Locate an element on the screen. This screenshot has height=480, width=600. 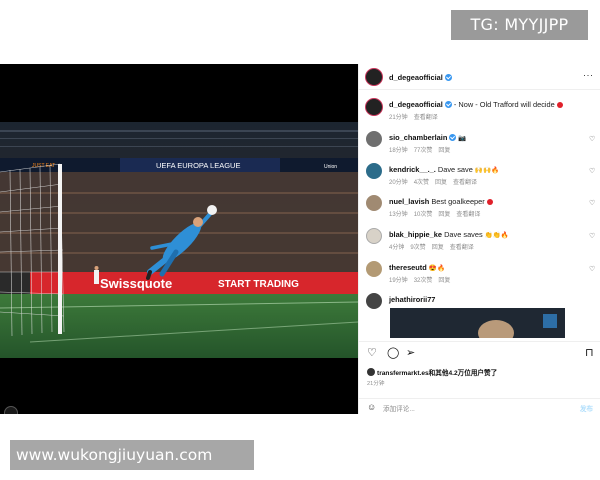
comment-emoji: 👏👏🔥 is located at coordinates (497, 235).